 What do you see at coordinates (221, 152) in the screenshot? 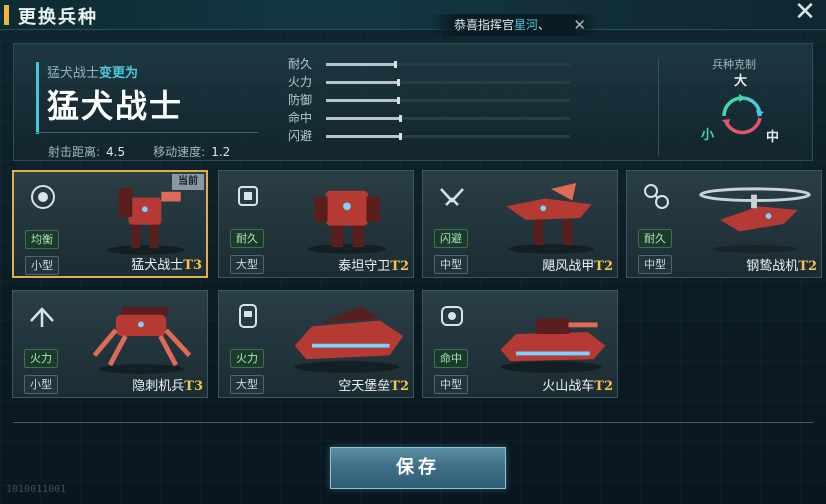
I see `speed-value: 1.2` at bounding box center [221, 152].